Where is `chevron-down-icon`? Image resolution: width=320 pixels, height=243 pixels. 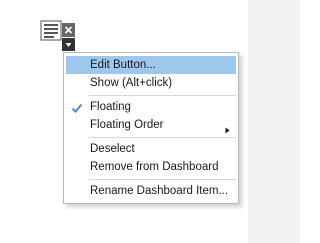
chevron-down-icon is located at coordinates (68, 44).